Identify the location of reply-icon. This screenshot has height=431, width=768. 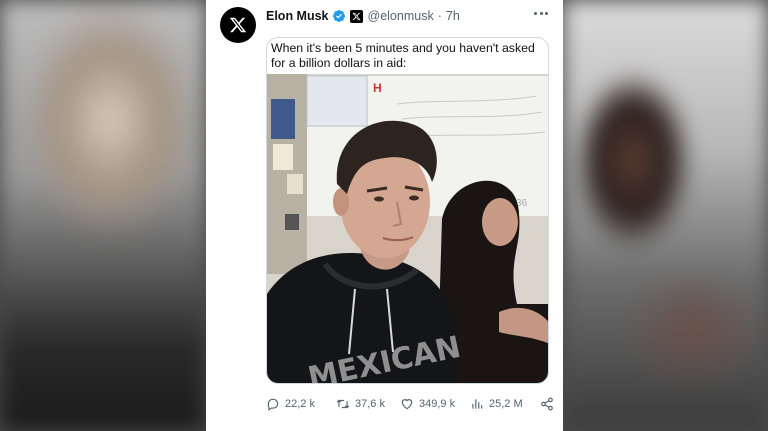
(273, 404).